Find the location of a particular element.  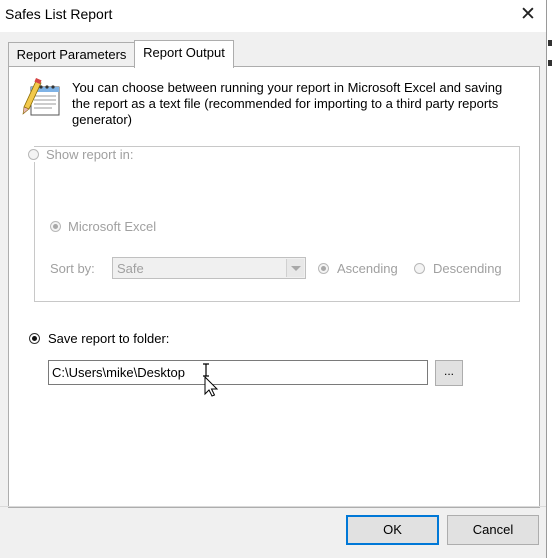

background-window-edge is located at coordinates (549, 279).